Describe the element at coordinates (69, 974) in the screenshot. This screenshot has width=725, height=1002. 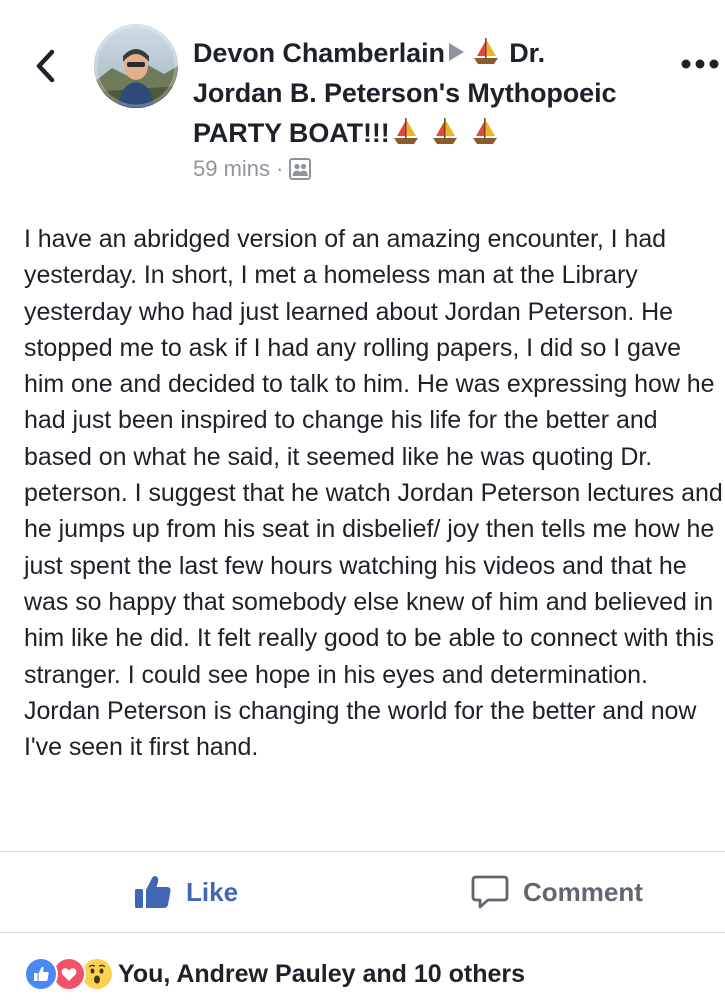
I see `reaction-icons` at that location.